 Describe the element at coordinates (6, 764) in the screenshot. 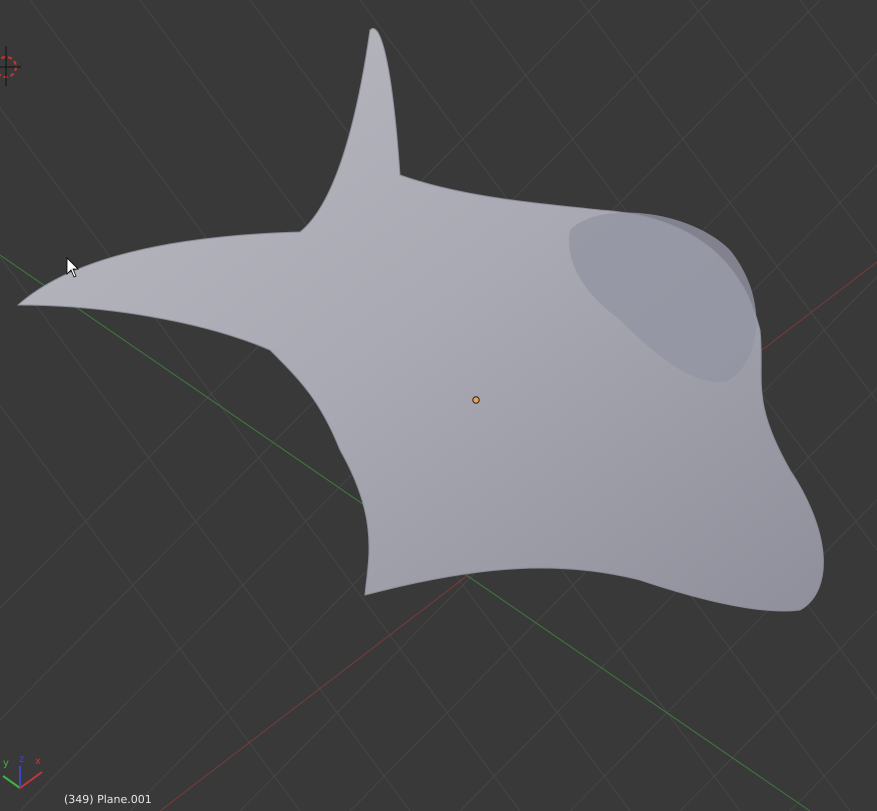

I see `axis-label: y` at that location.